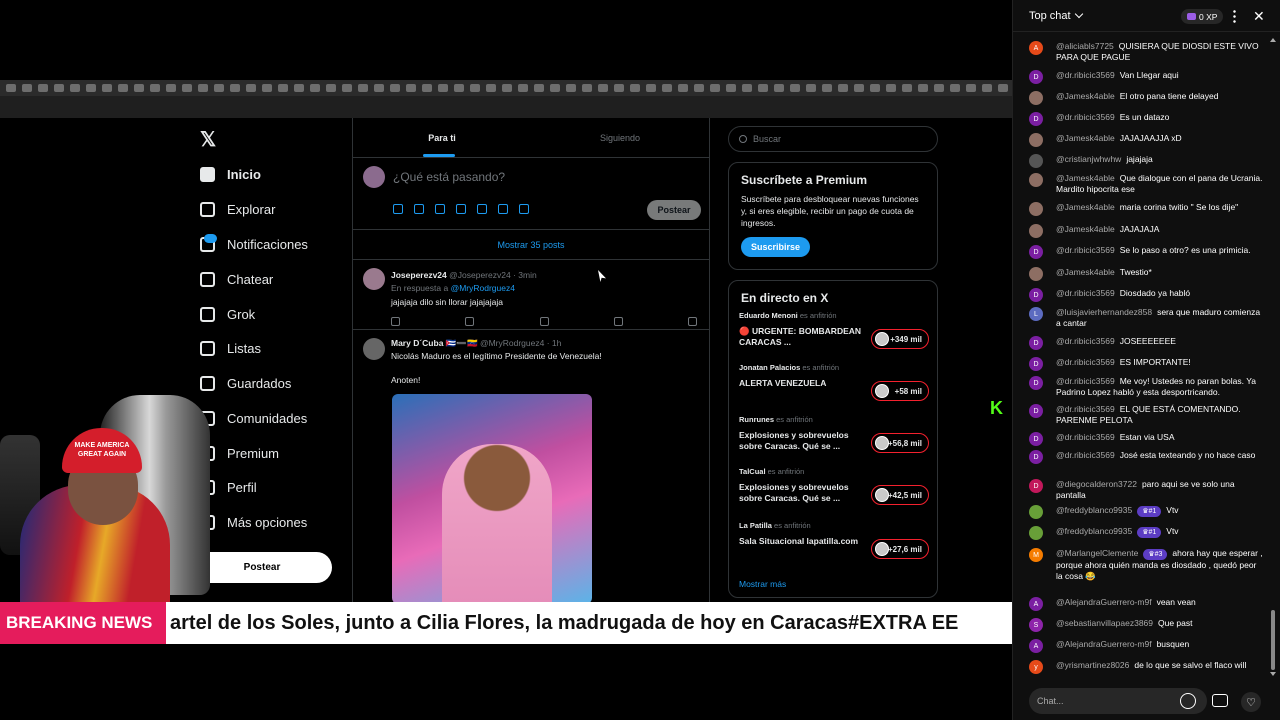 The height and width of the screenshot is (720, 1280). What do you see at coordinates (1104, 644) in the screenshot?
I see `chat-username: @AlejandraGuerrero-m9f` at bounding box center [1104, 644].